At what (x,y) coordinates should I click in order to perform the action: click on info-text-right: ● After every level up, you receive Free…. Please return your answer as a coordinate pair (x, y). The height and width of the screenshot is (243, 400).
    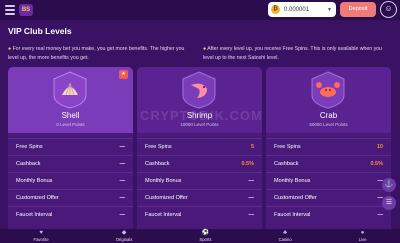
    Looking at the image, I should click on (297, 54).